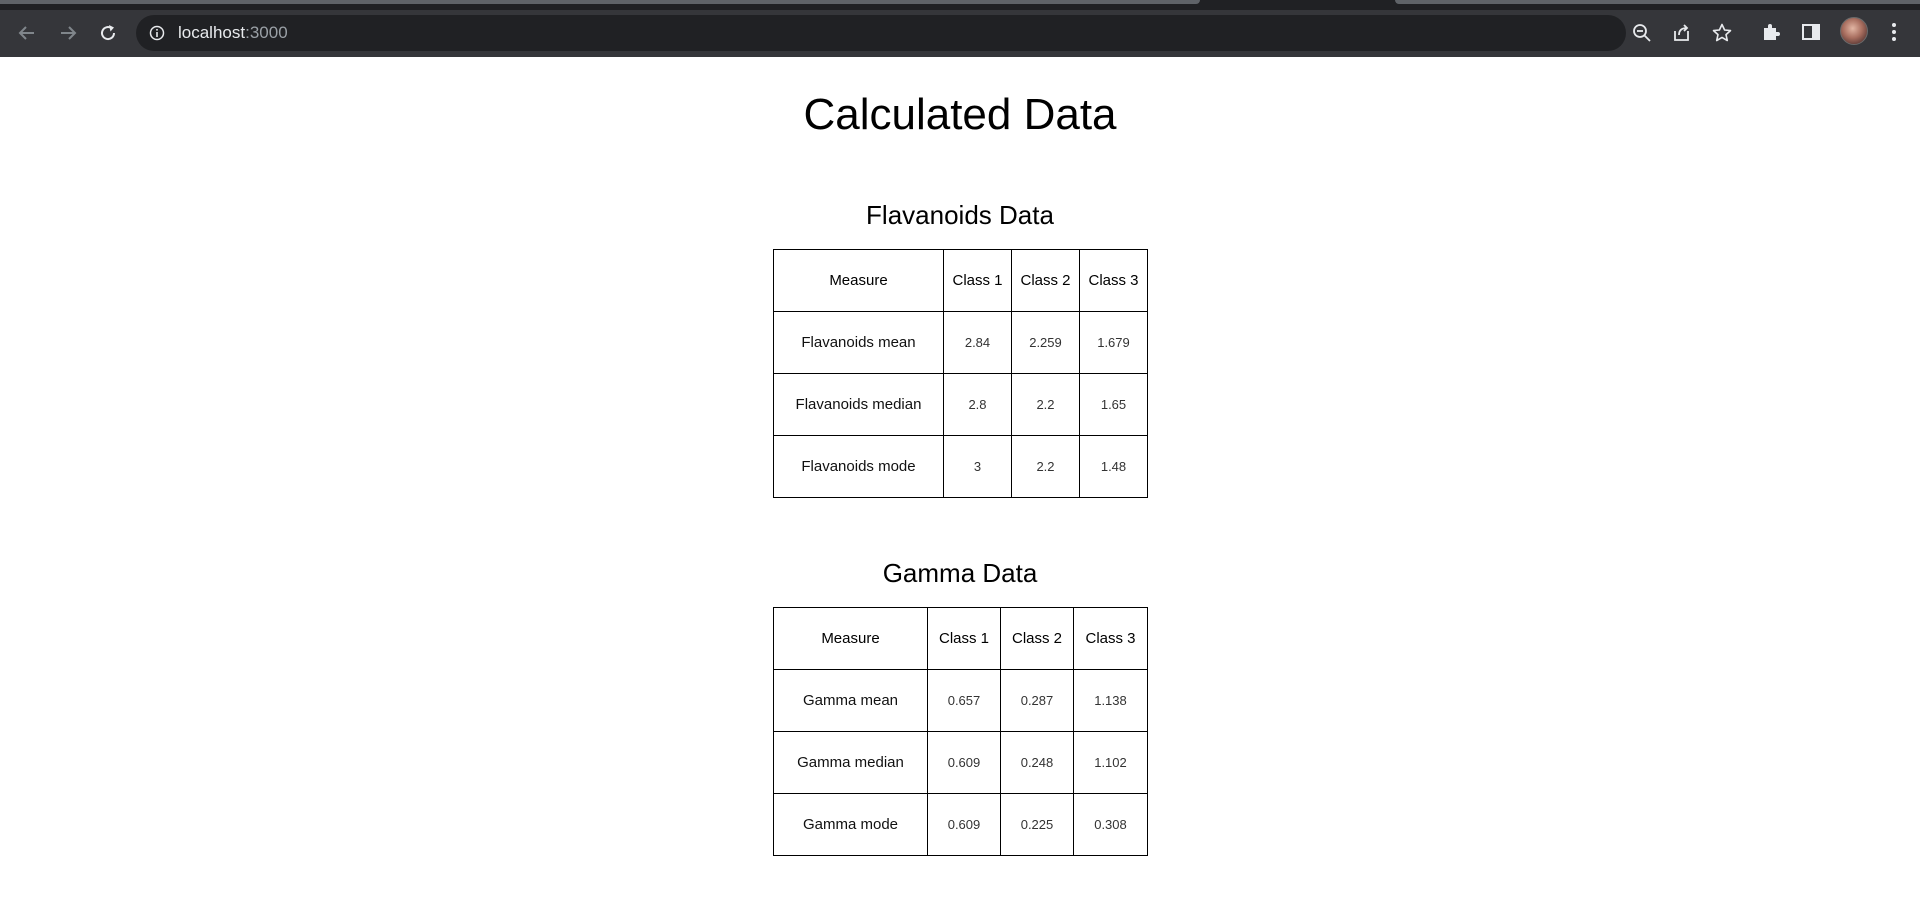 This screenshot has width=1920, height=911. Describe the element at coordinates (1045, 342) in the screenshot. I see `value-cell: 2.259` at that location.